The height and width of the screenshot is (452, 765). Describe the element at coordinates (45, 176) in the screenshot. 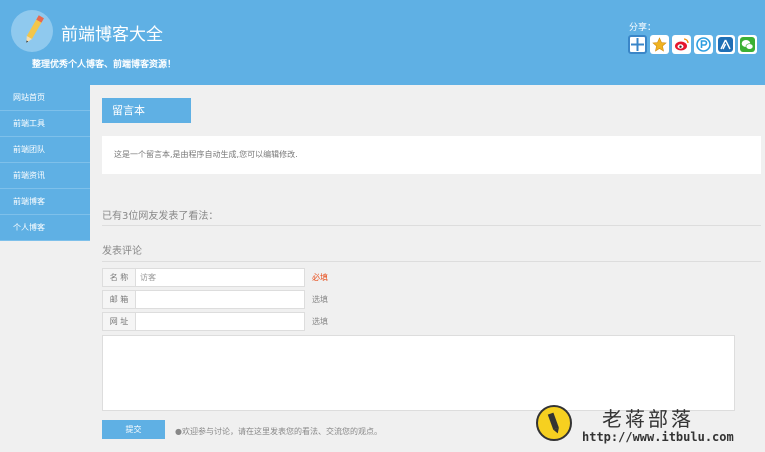

I see `sidebar-item-news: 前端资讯` at that location.